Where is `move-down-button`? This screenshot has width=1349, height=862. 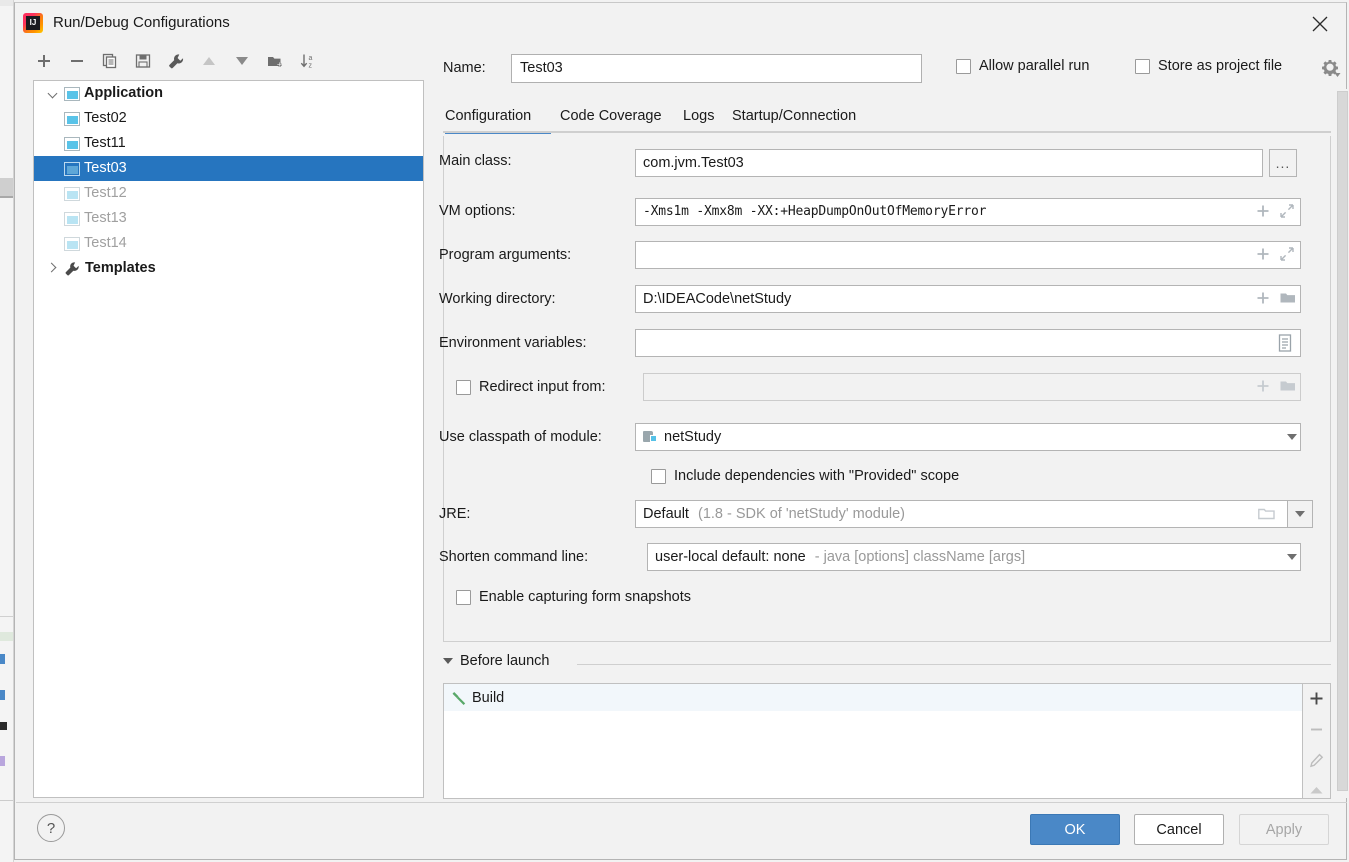
move-down-button is located at coordinates (242, 61).